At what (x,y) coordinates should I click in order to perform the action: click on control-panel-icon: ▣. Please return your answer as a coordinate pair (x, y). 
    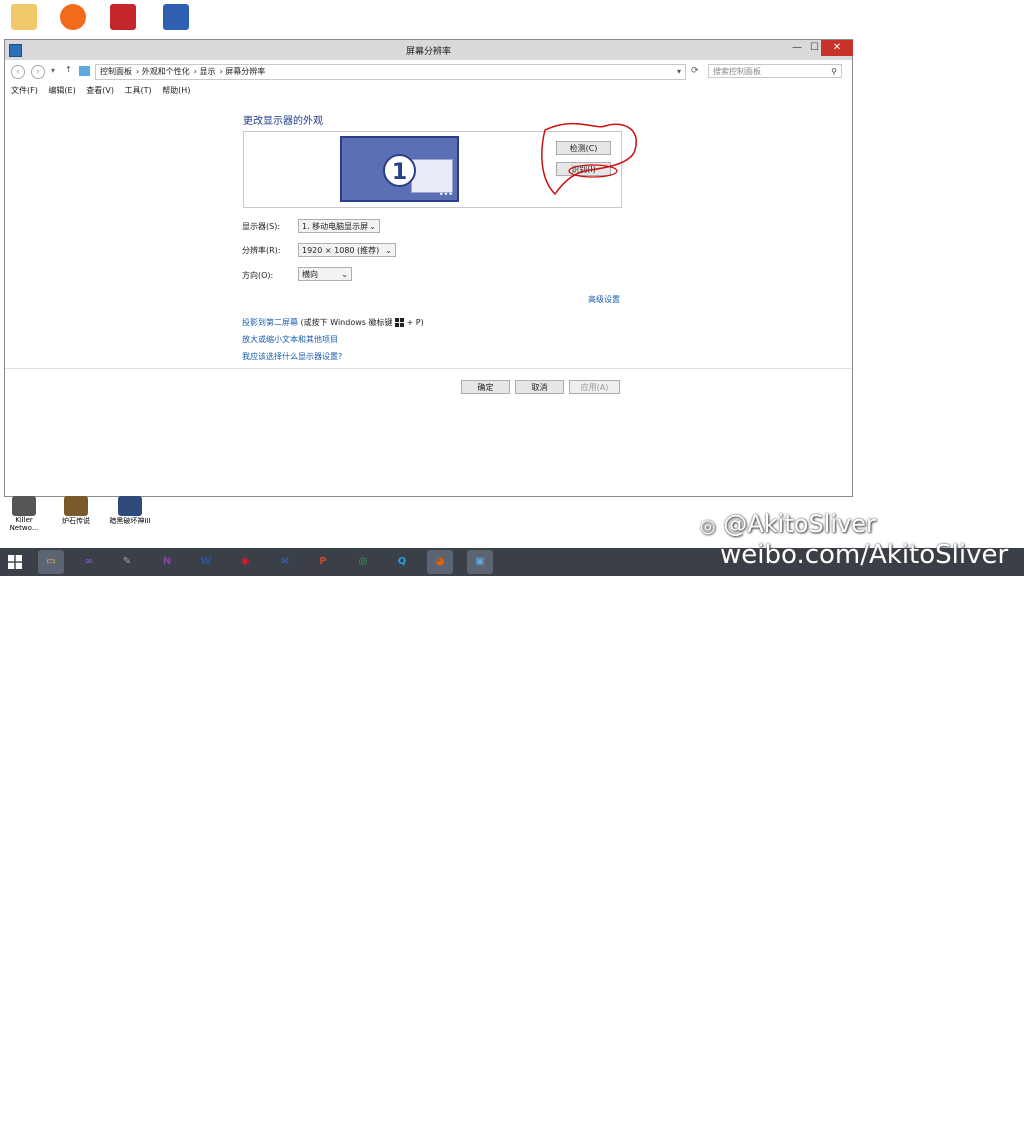
    Looking at the image, I should click on (480, 562).